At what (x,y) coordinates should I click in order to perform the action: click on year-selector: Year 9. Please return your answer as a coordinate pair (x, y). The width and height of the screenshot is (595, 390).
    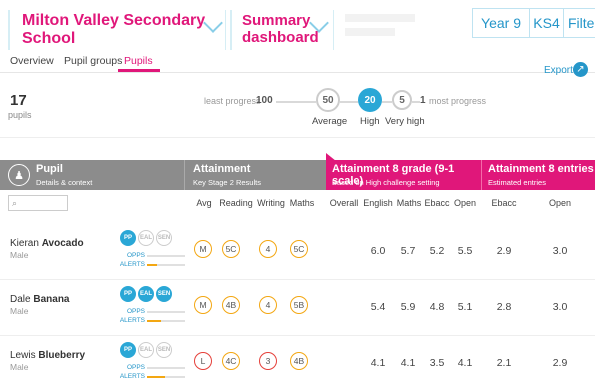
    Looking at the image, I should click on (501, 23).